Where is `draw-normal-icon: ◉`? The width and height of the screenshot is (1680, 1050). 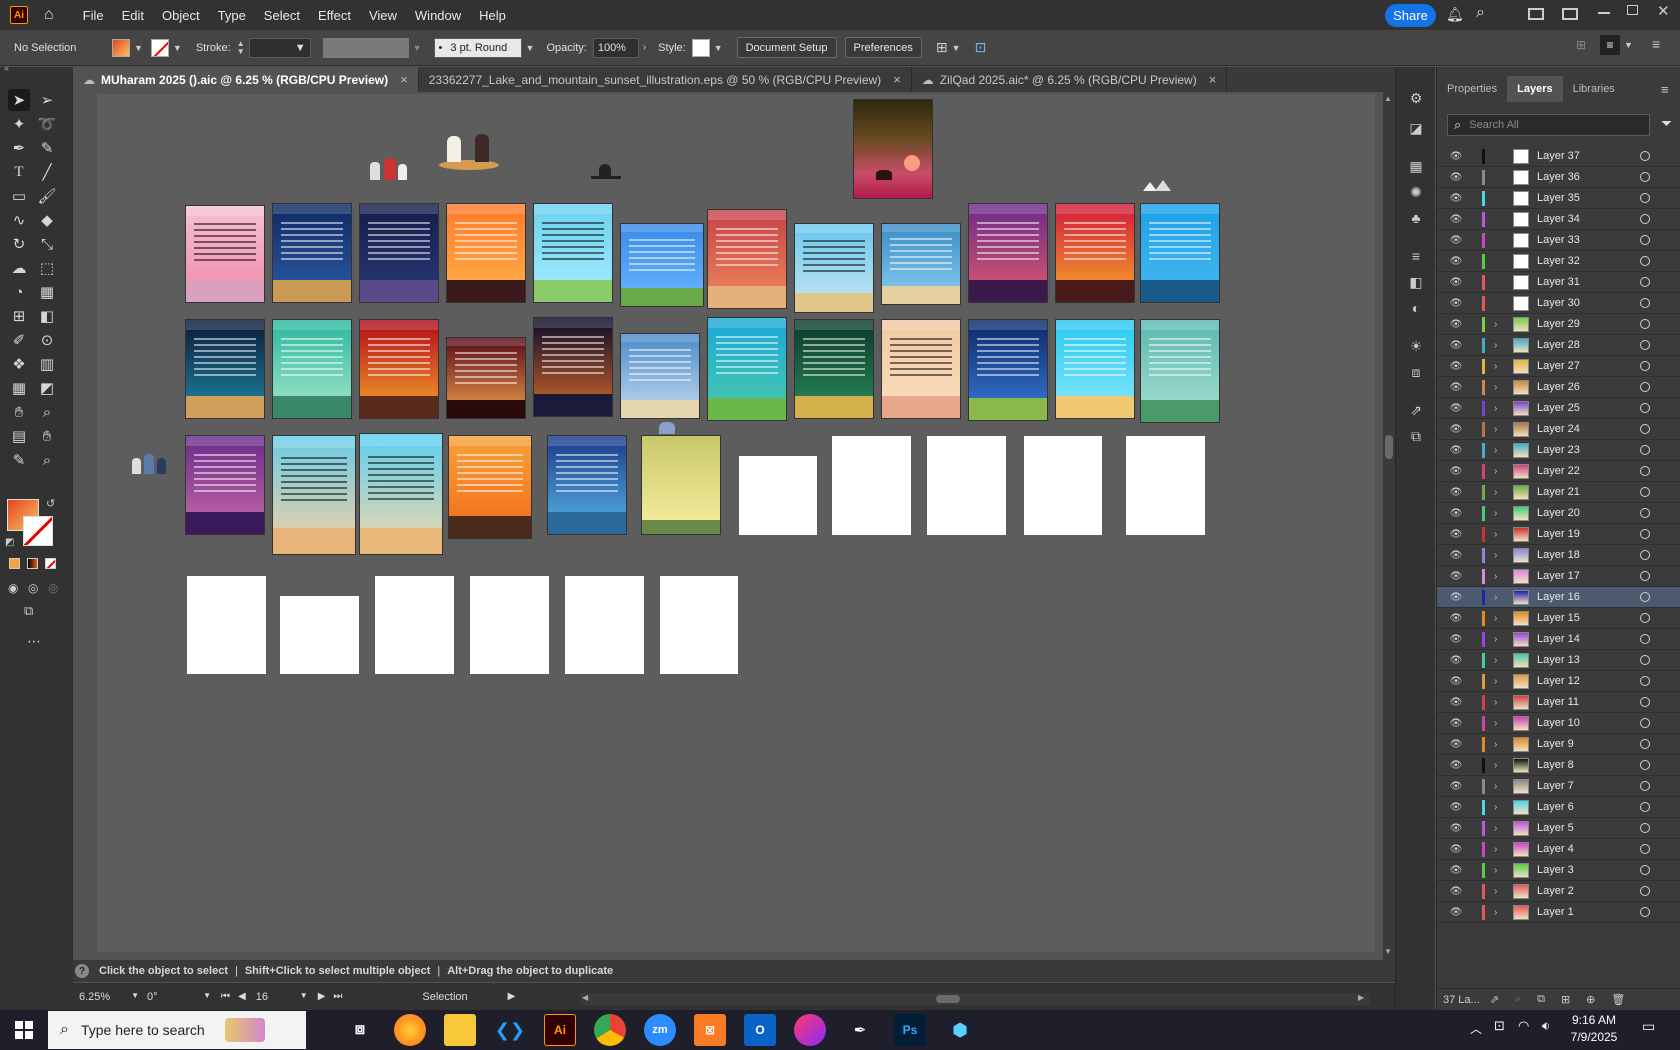
draw-normal-icon: ◉ is located at coordinates (13, 588).